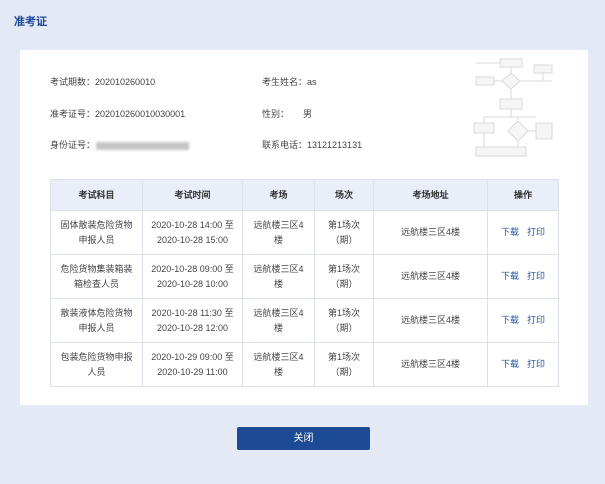  I want to click on page-title: 准考证, so click(30, 22).